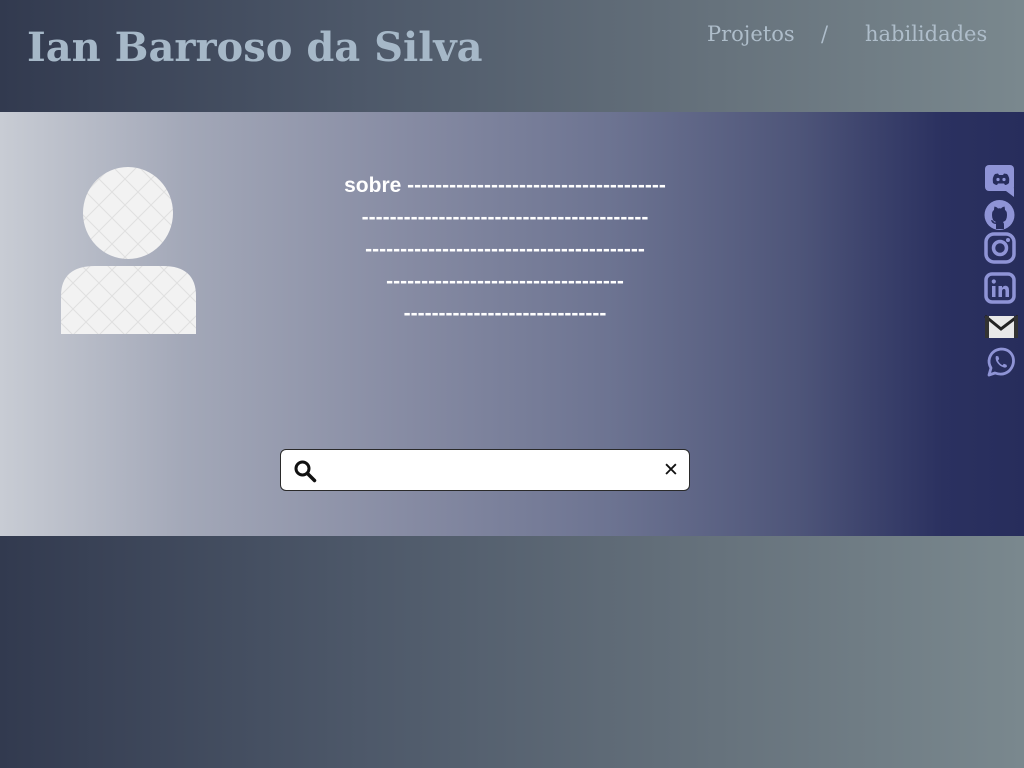  I want to click on linkedin-icon, so click(1001, 289).